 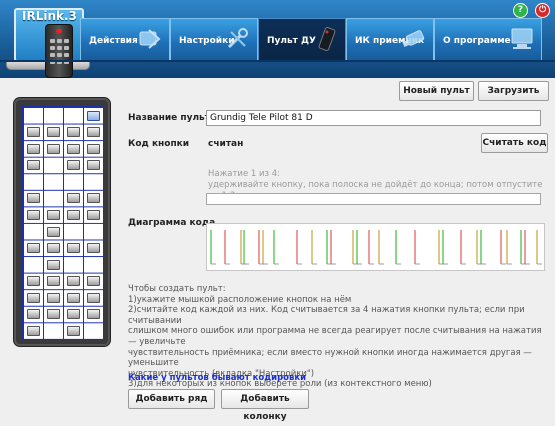 I want to click on help-button: ?, so click(x=520, y=10).